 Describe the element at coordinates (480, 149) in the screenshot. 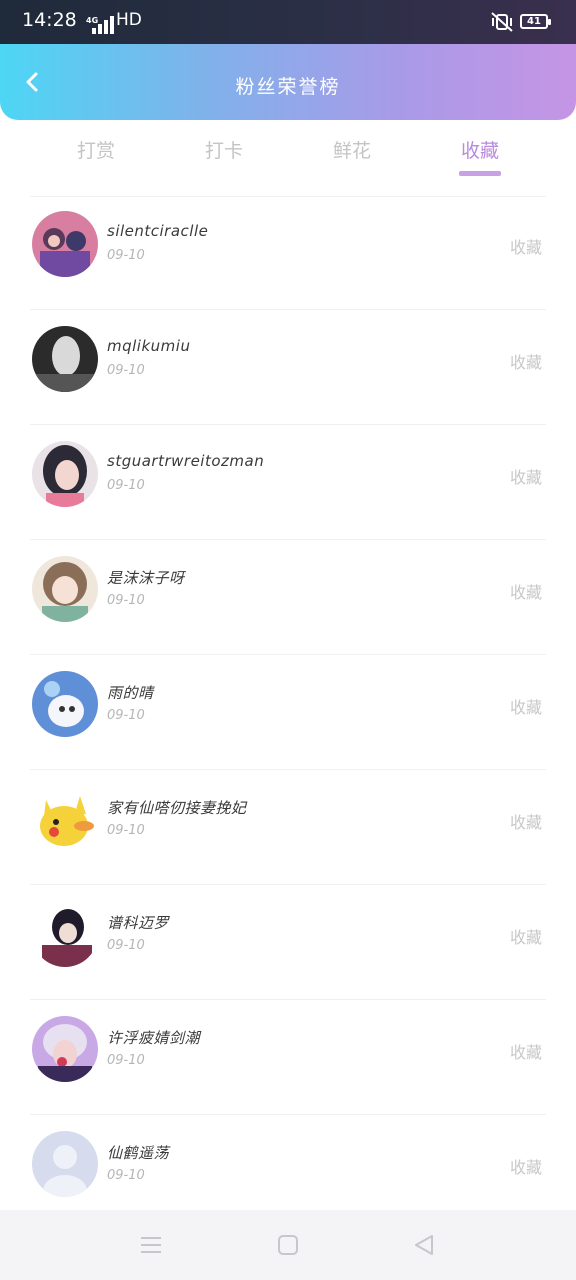

I see `tab-favorites: 收藏` at that location.